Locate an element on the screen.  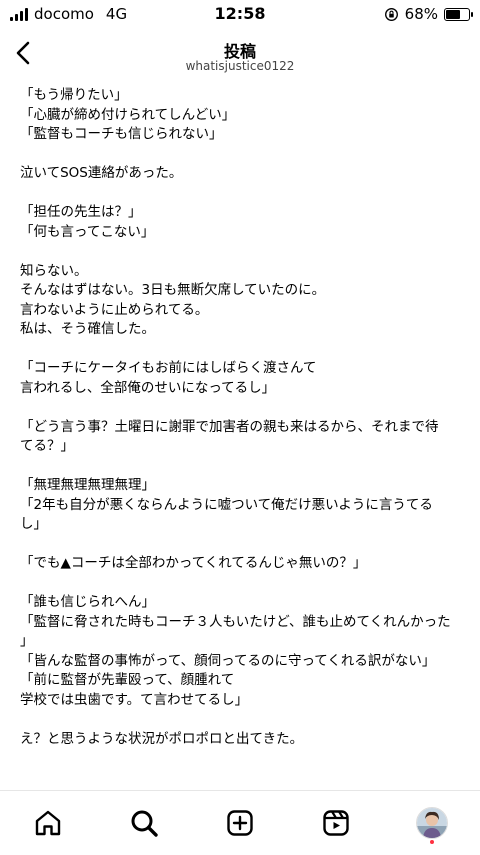
caption-line: 「担任の先生は？」 is located at coordinates (81, 212).